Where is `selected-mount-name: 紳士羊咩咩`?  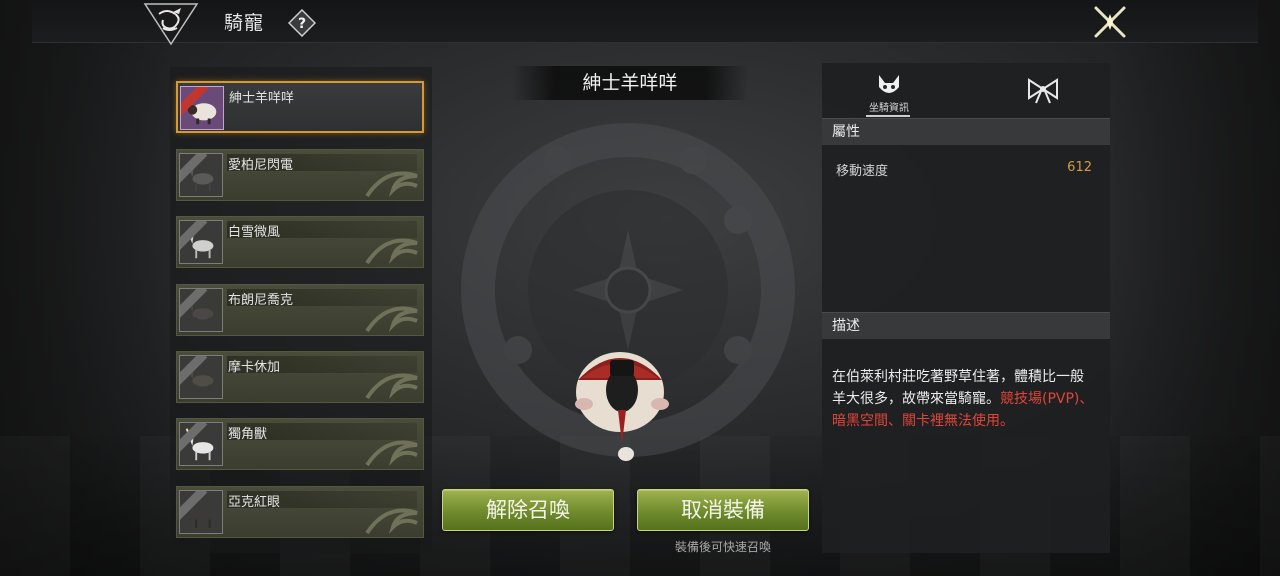 selected-mount-name: 紳士羊咩咩 is located at coordinates (630, 83).